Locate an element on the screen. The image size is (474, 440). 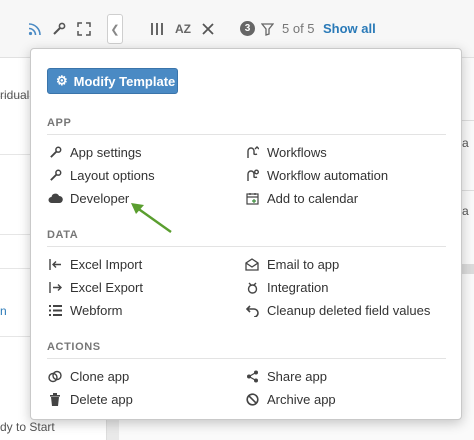
filter-icon is located at coordinates (267, 29).